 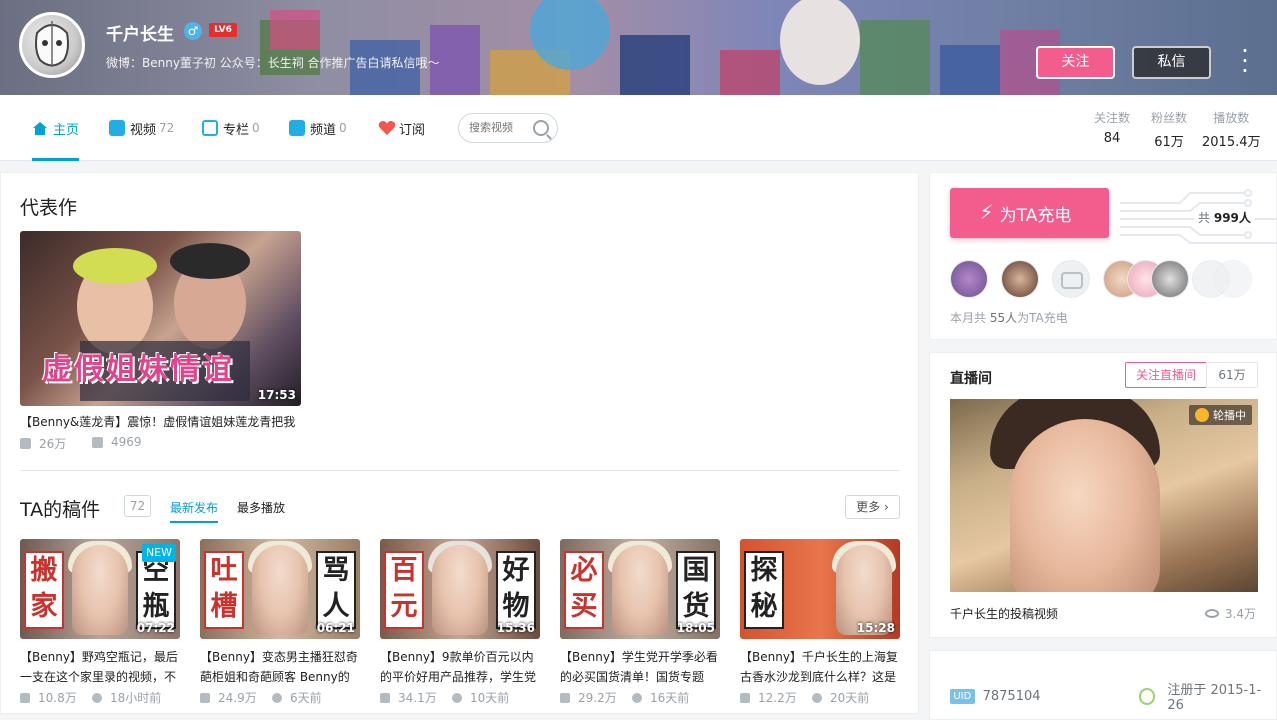 I want to click on video-meta: 10.8万 18小时前, so click(x=100, y=697).